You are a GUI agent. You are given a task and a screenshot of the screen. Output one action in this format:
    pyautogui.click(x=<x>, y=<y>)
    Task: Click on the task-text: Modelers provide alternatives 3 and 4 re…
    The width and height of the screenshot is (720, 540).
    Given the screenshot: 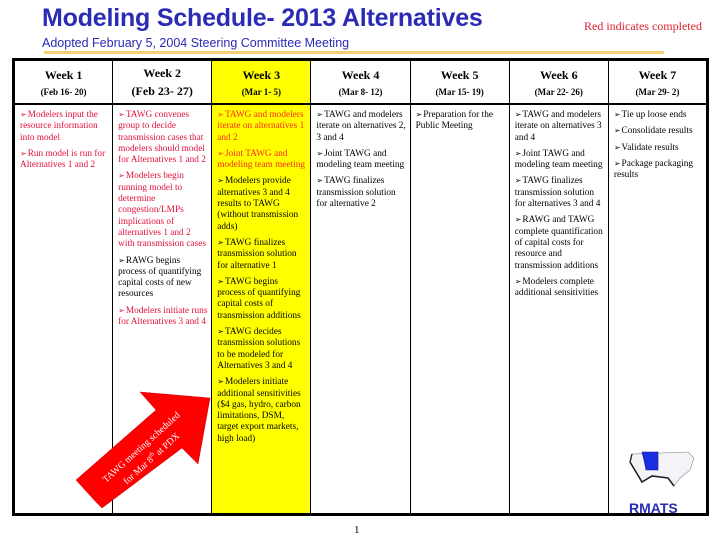 What is the action you would take?
    pyautogui.click(x=258, y=204)
    